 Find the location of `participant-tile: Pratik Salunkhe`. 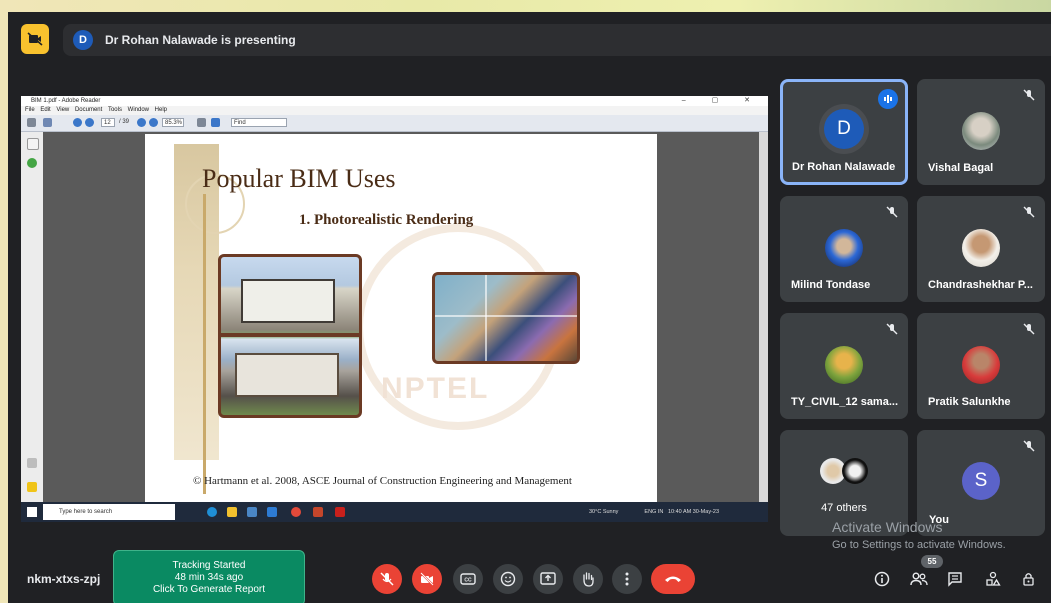

participant-tile: Pratik Salunkhe is located at coordinates (981, 366).